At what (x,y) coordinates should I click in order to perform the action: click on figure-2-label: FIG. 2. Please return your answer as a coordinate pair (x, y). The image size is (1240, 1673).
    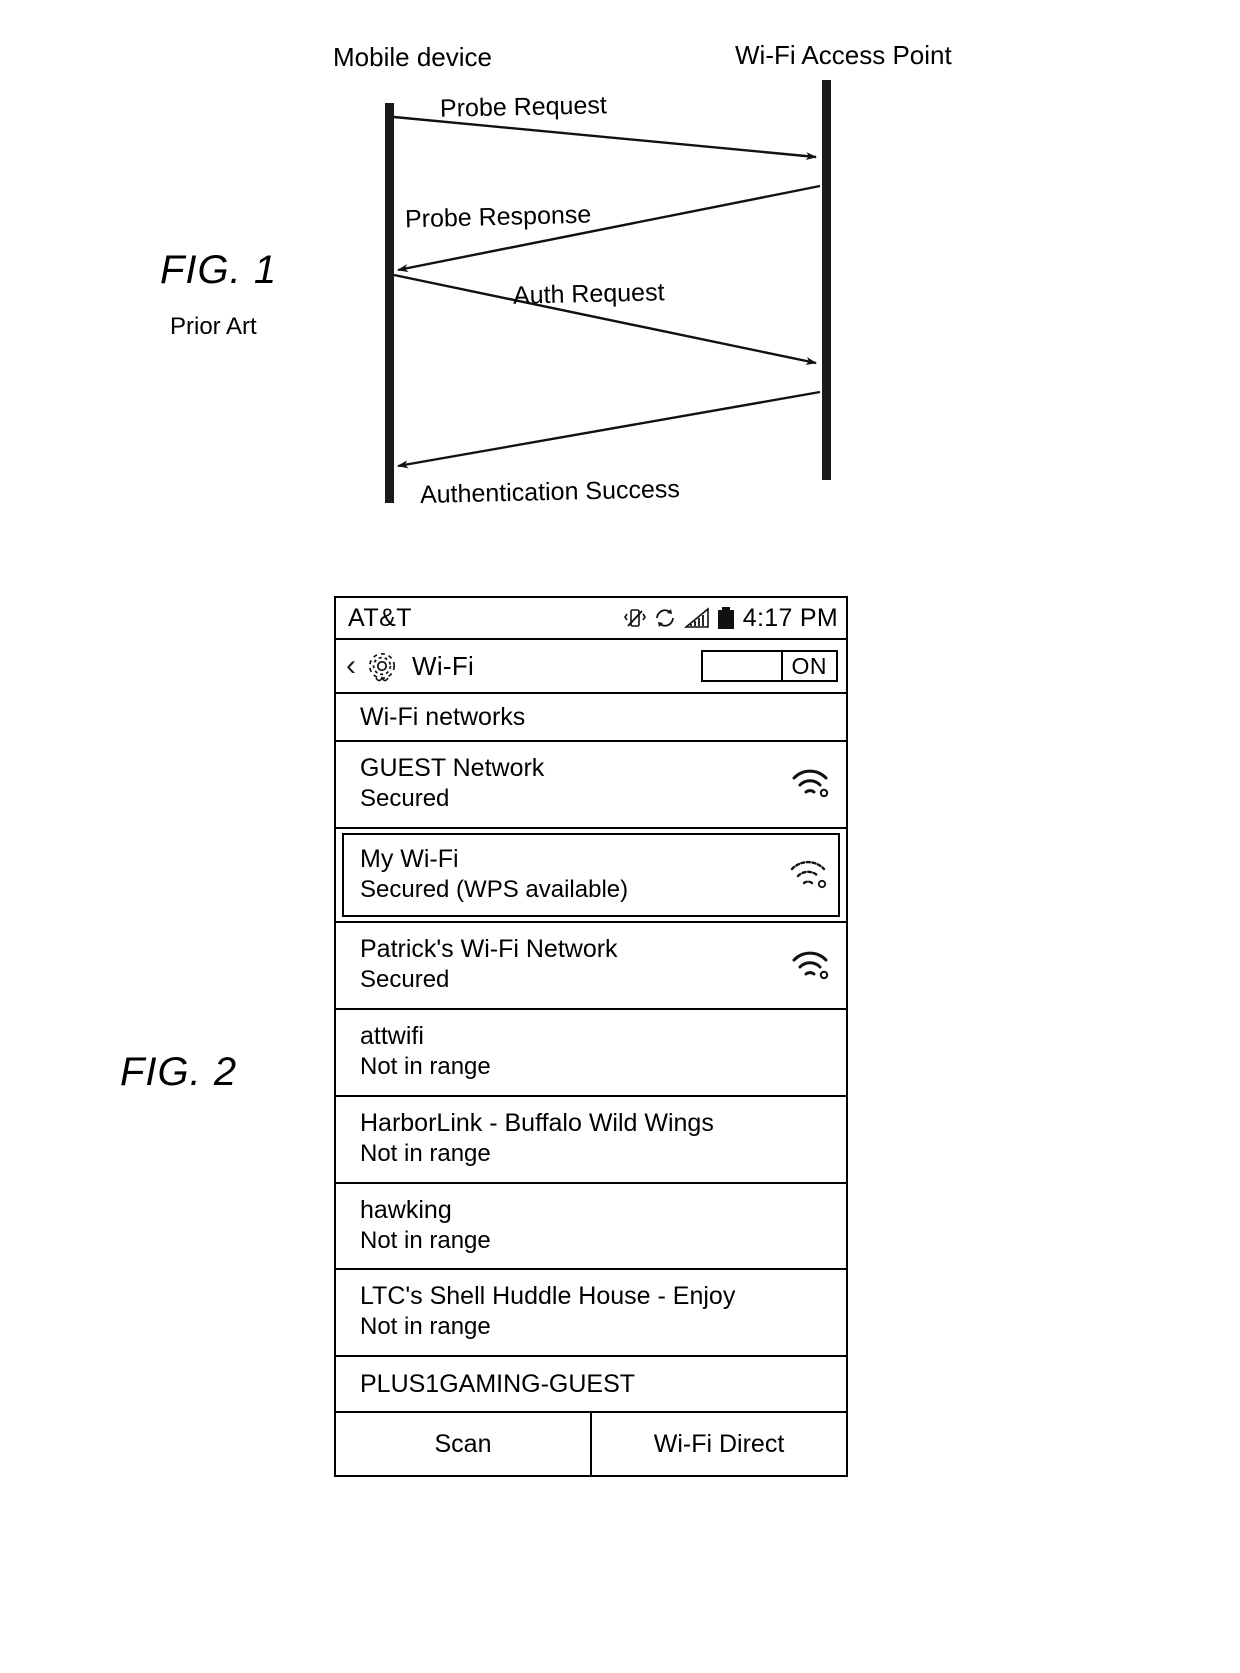
    Looking at the image, I should click on (179, 1072).